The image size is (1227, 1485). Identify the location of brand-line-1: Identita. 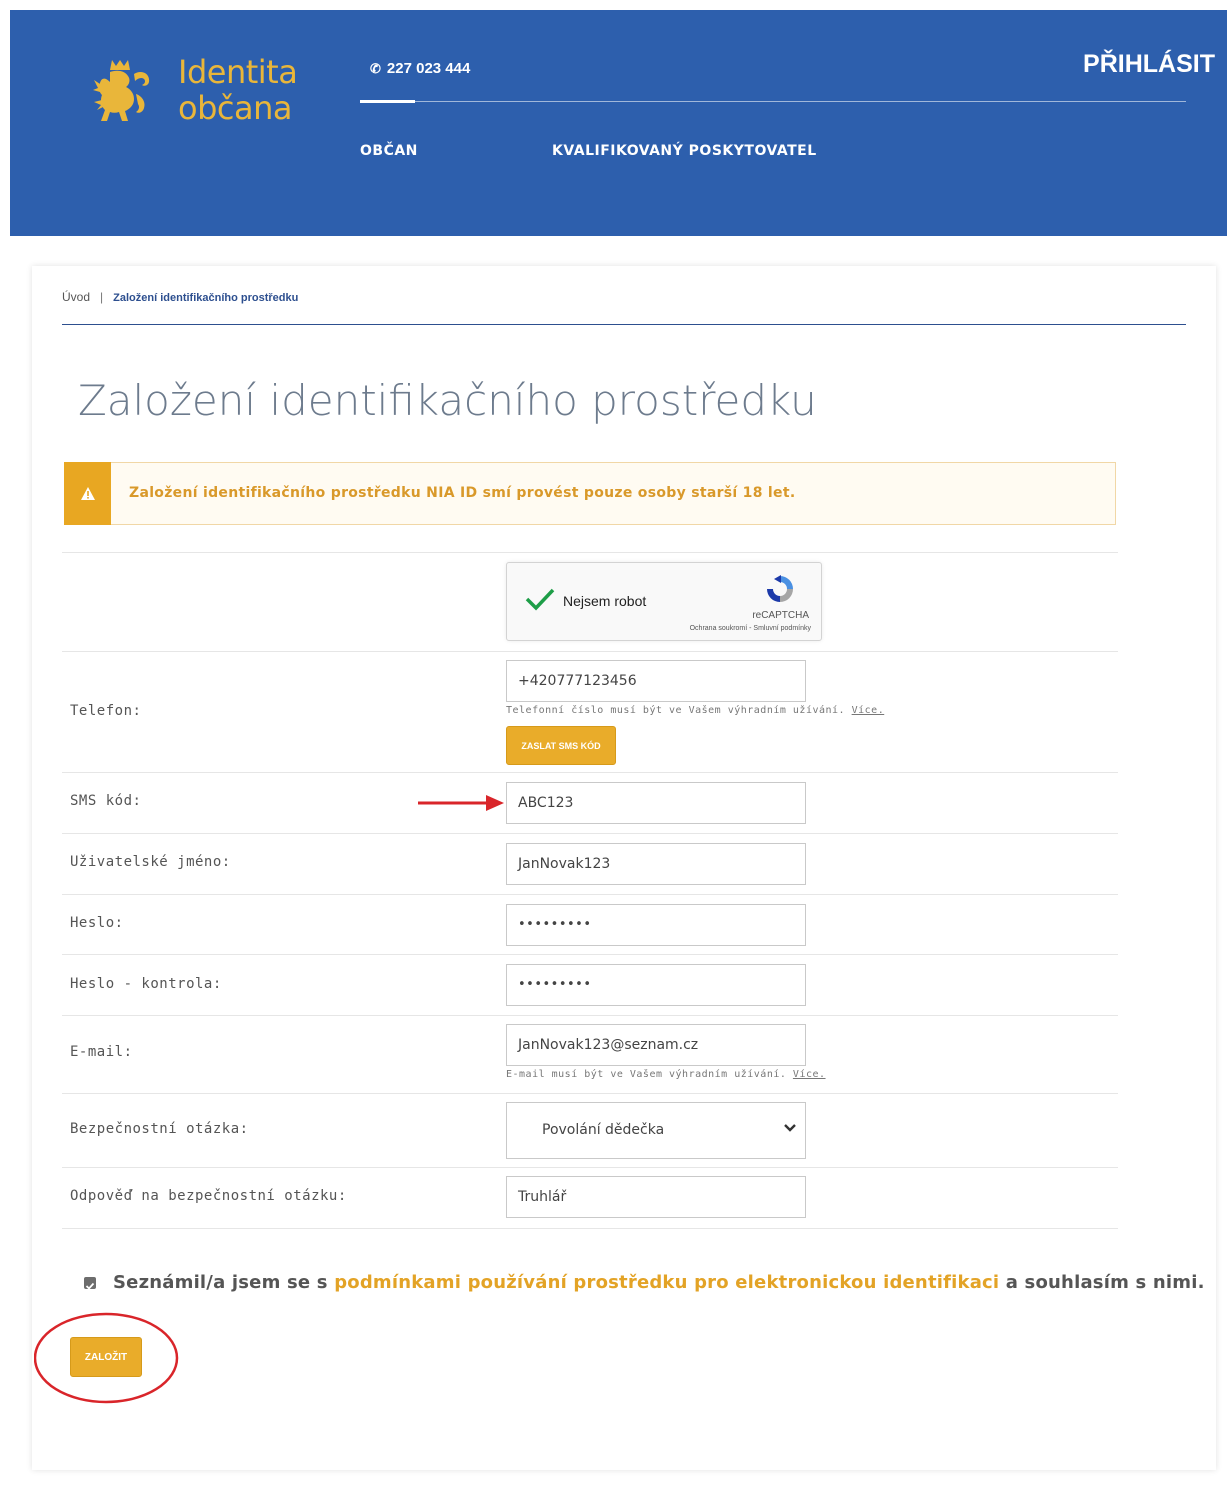
(238, 72).